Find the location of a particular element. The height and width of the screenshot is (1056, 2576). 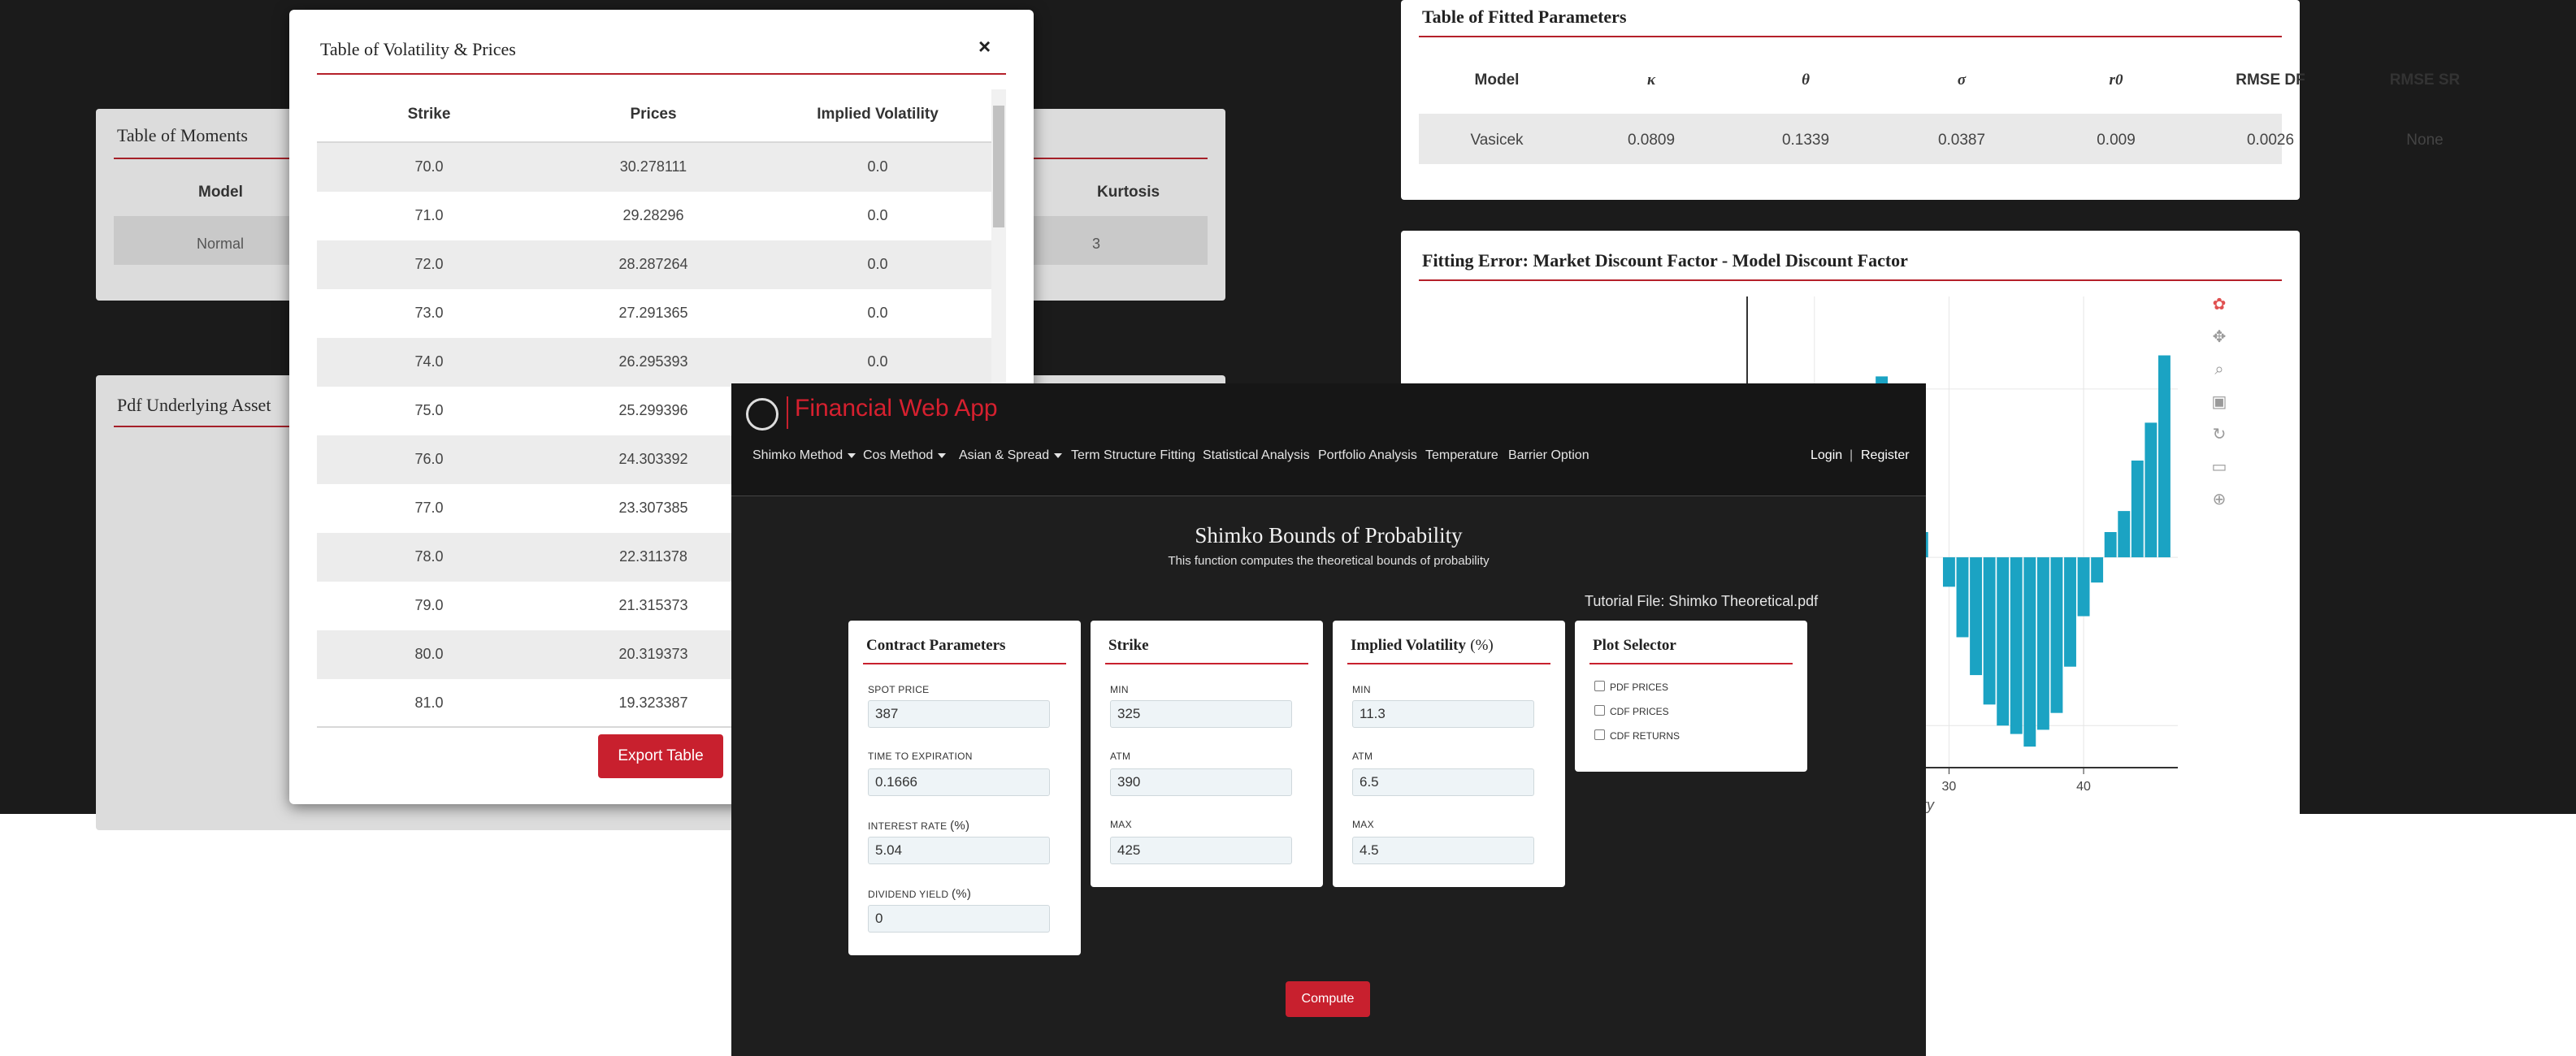

login-link: Login is located at coordinates (1827, 455).